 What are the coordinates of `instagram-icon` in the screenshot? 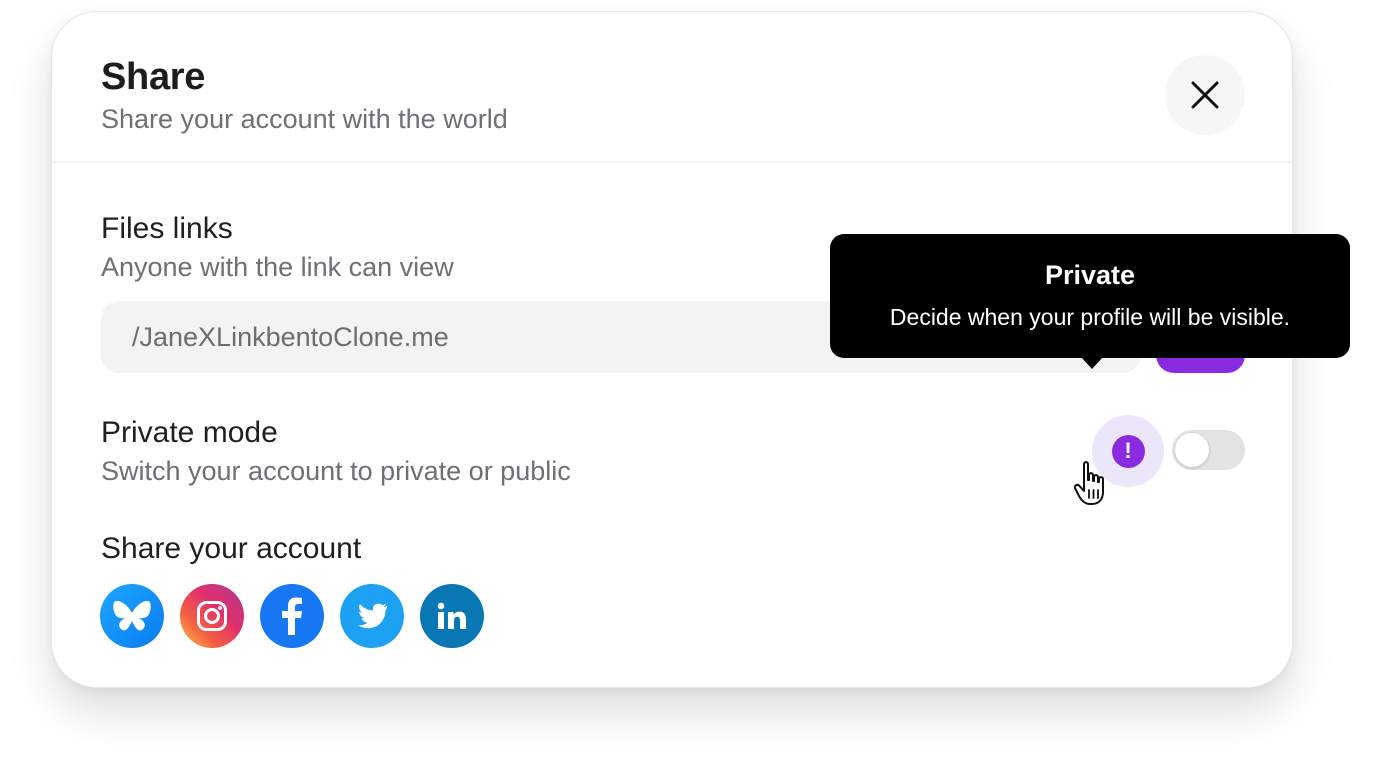 It's located at (212, 616).